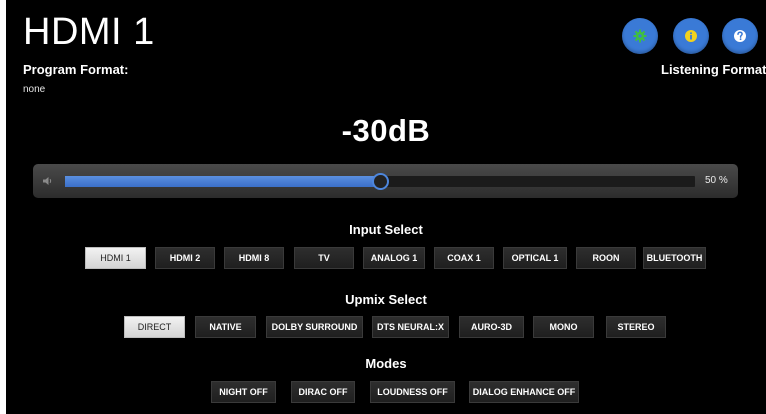 This screenshot has height=414, width=766. I want to click on help-button, so click(740, 36).